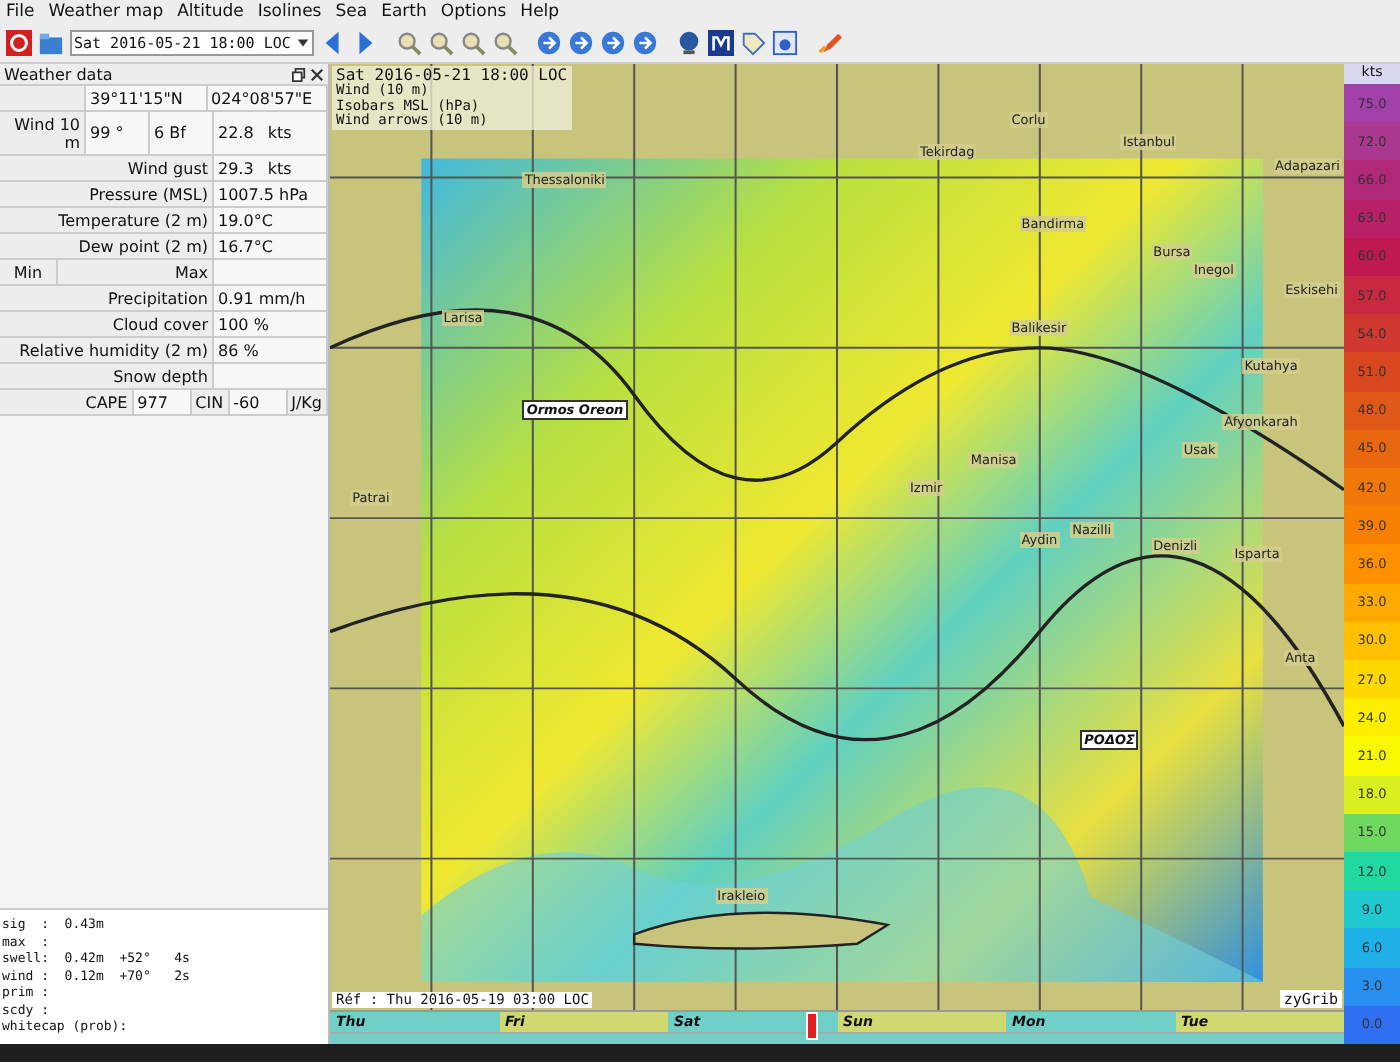 The width and height of the screenshot is (1400, 1062). I want to click on globe-icon, so click(689, 43).